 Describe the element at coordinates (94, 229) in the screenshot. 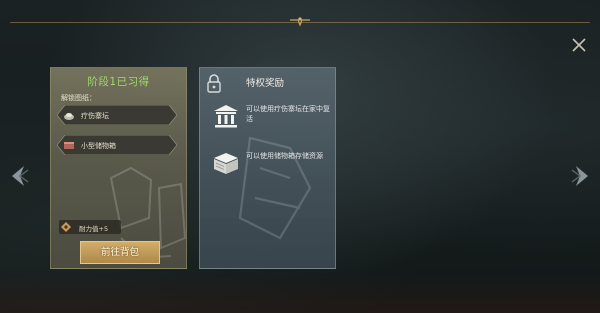

I see `stamina-bonus-label: 耐力值+5` at that location.